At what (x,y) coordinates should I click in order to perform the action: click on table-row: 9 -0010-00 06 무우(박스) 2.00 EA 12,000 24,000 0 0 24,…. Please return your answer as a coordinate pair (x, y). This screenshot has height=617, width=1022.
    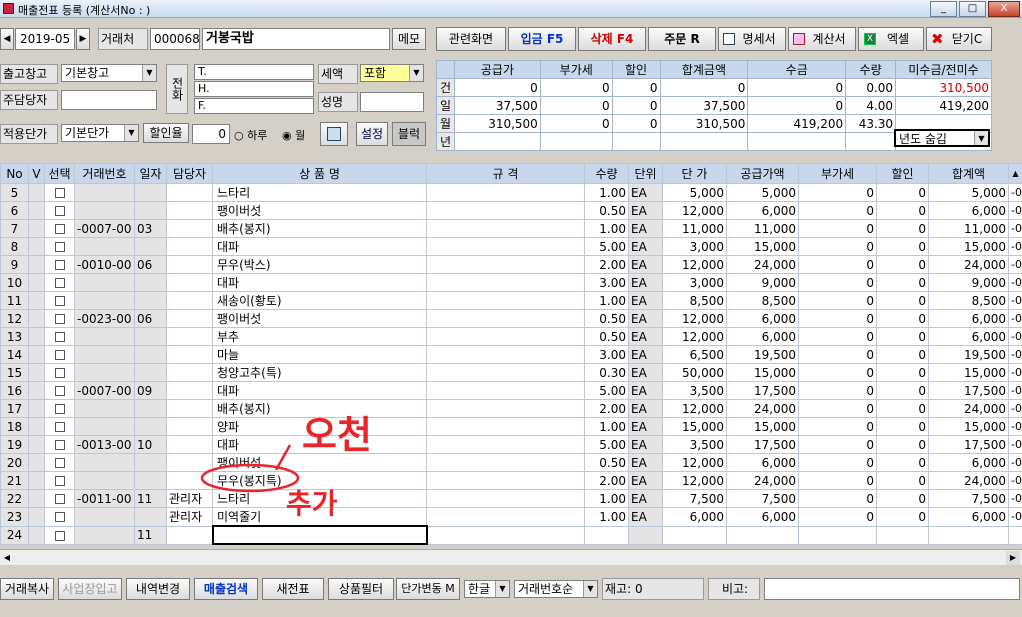
    Looking at the image, I should click on (511, 264).